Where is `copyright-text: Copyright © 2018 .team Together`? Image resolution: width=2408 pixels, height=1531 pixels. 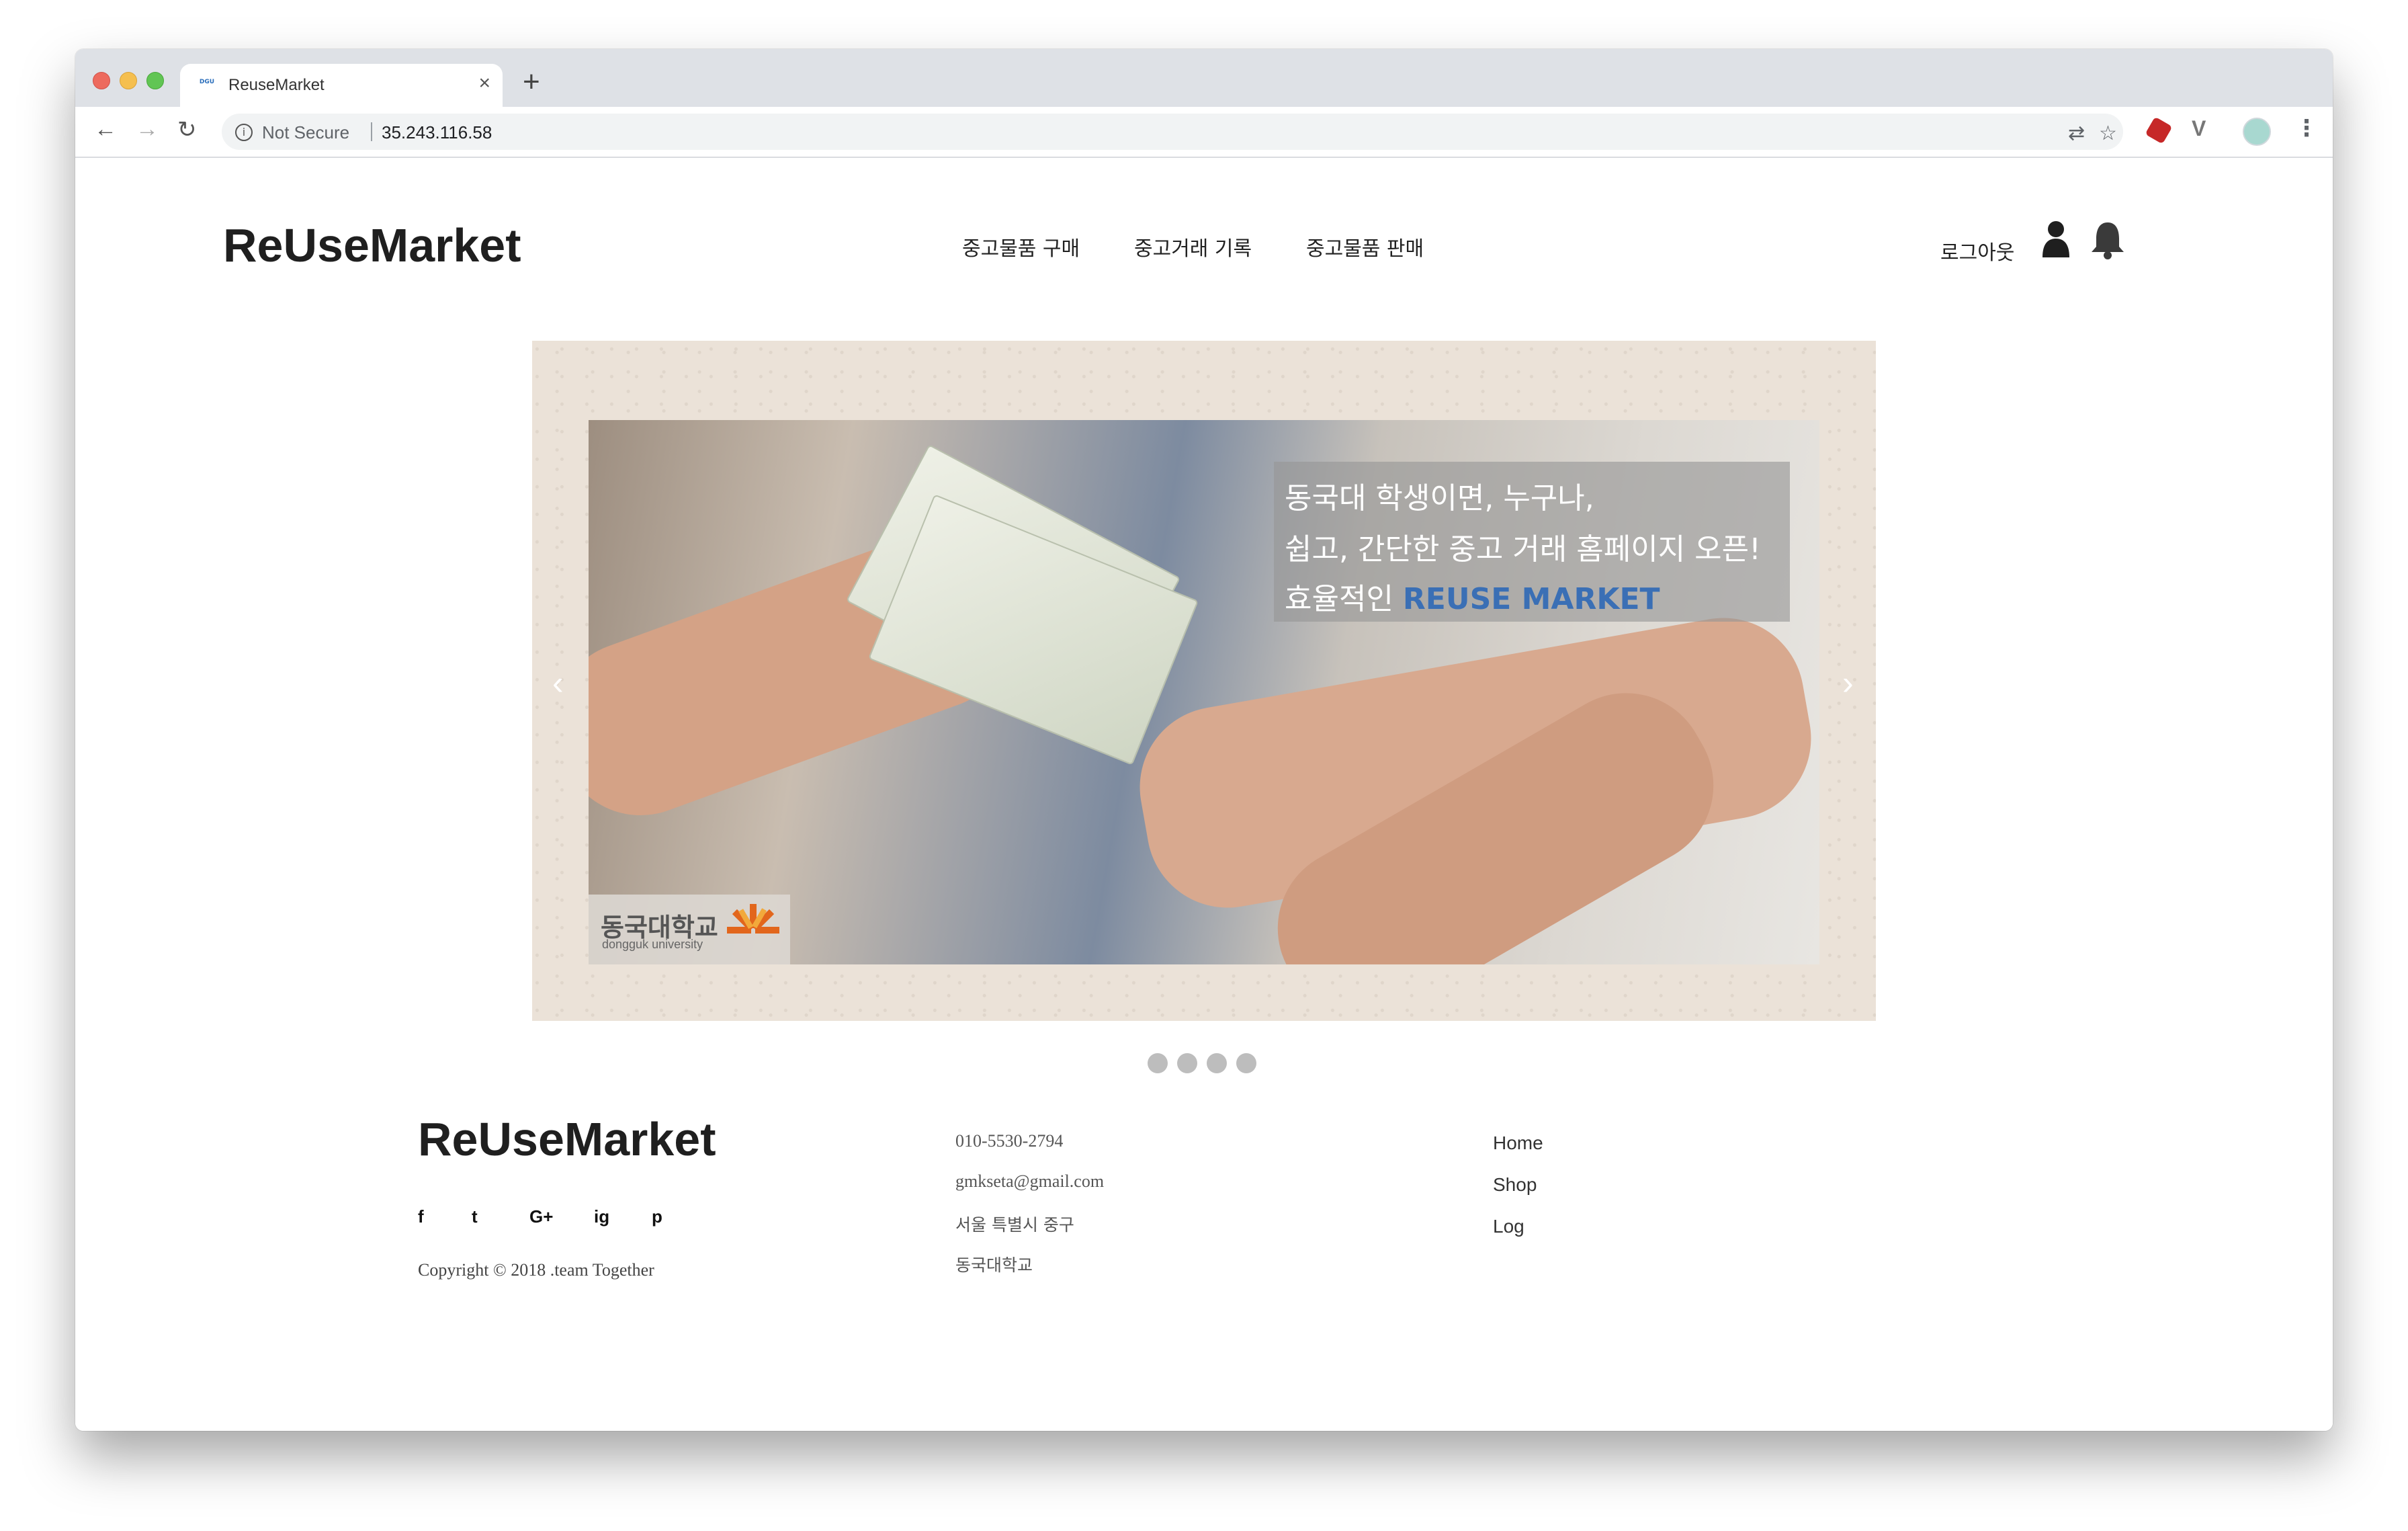 copyright-text: Copyright © 2018 .team Together is located at coordinates (536, 1270).